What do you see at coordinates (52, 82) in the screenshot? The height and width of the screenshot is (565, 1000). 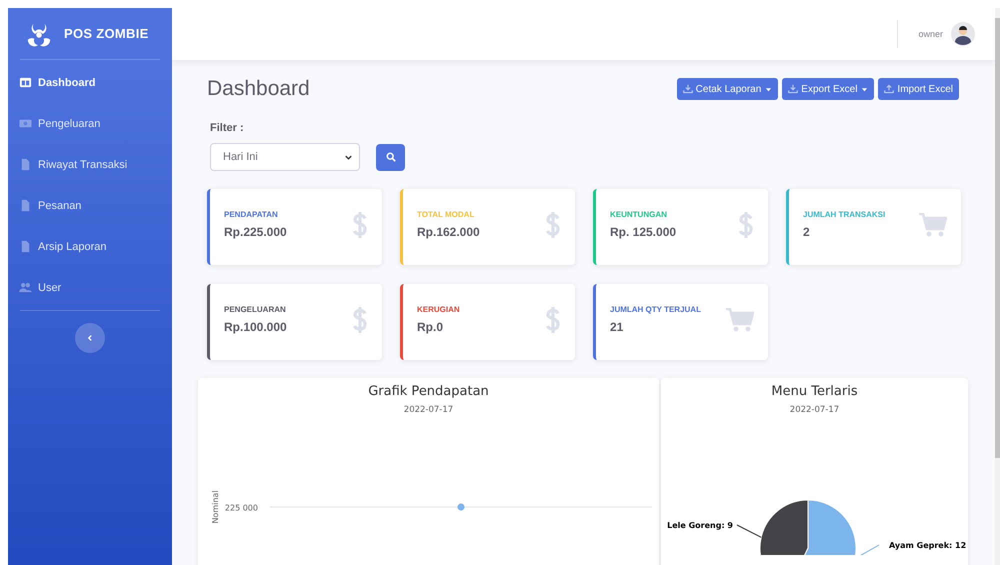 I see `nav-item: Dashboard` at bounding box center [52, 82].